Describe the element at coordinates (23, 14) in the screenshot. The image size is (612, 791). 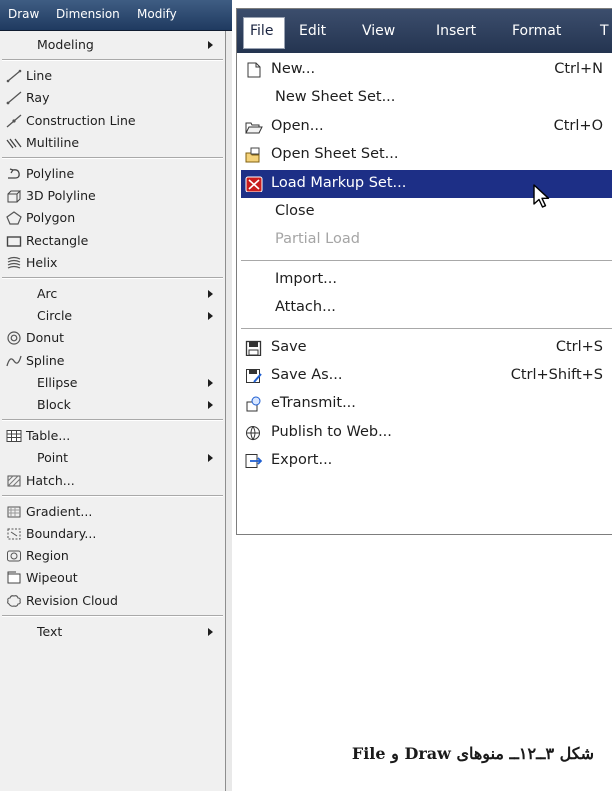
I see `menubar-draw: Draw` at that location.